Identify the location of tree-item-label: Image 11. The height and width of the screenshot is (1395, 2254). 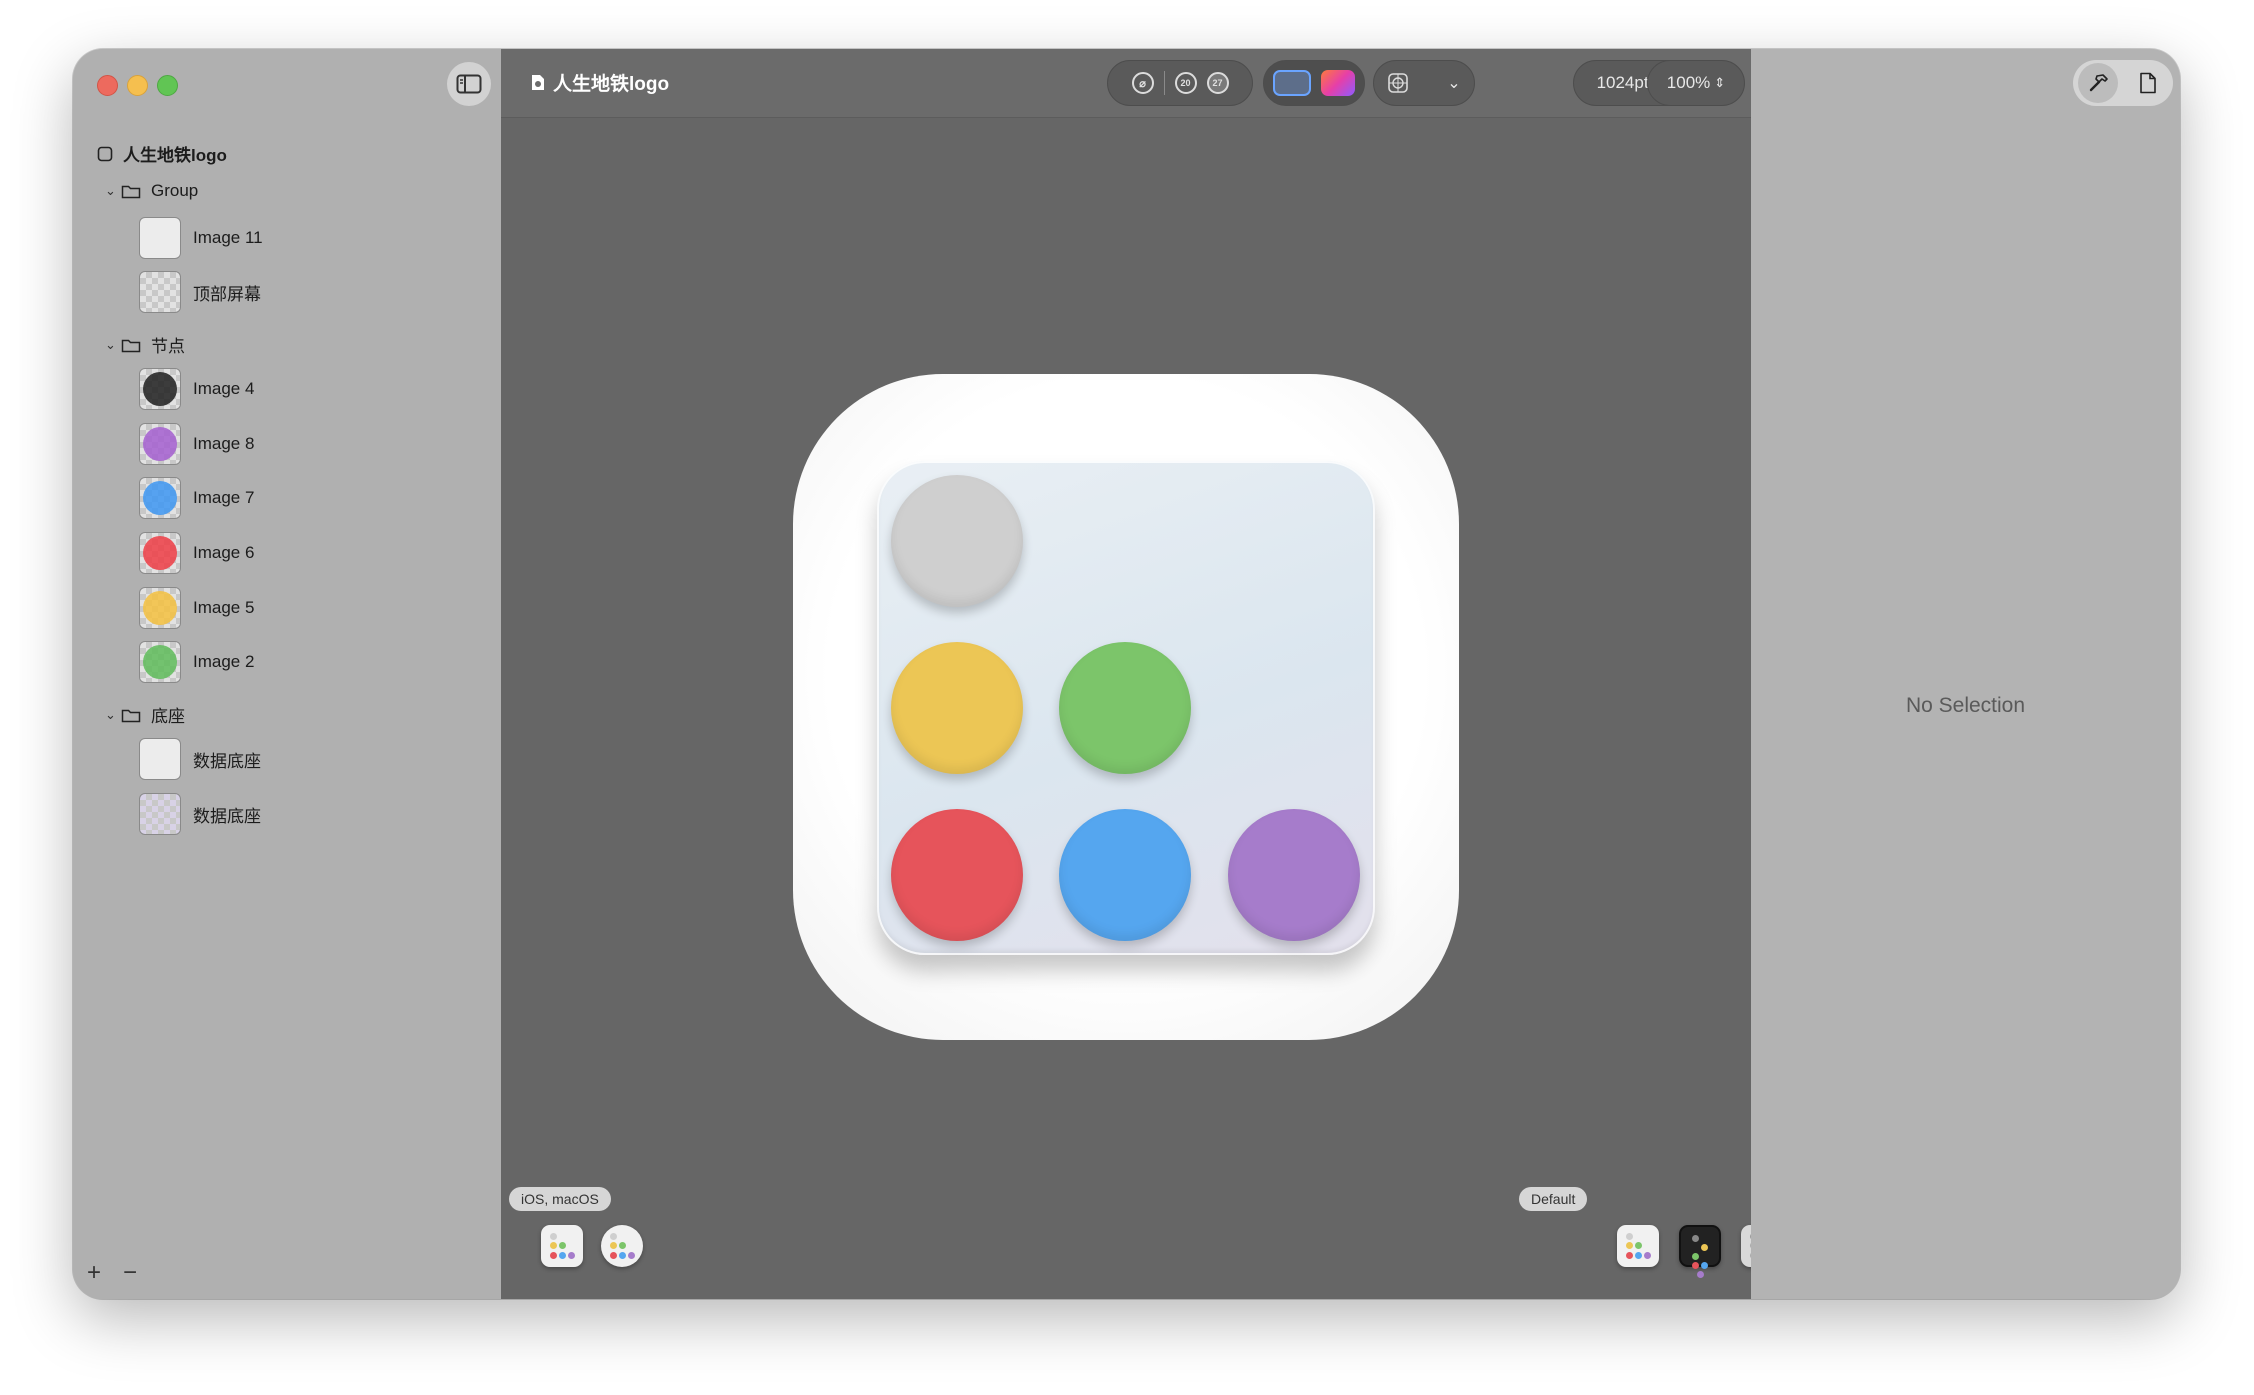
(228, 237).